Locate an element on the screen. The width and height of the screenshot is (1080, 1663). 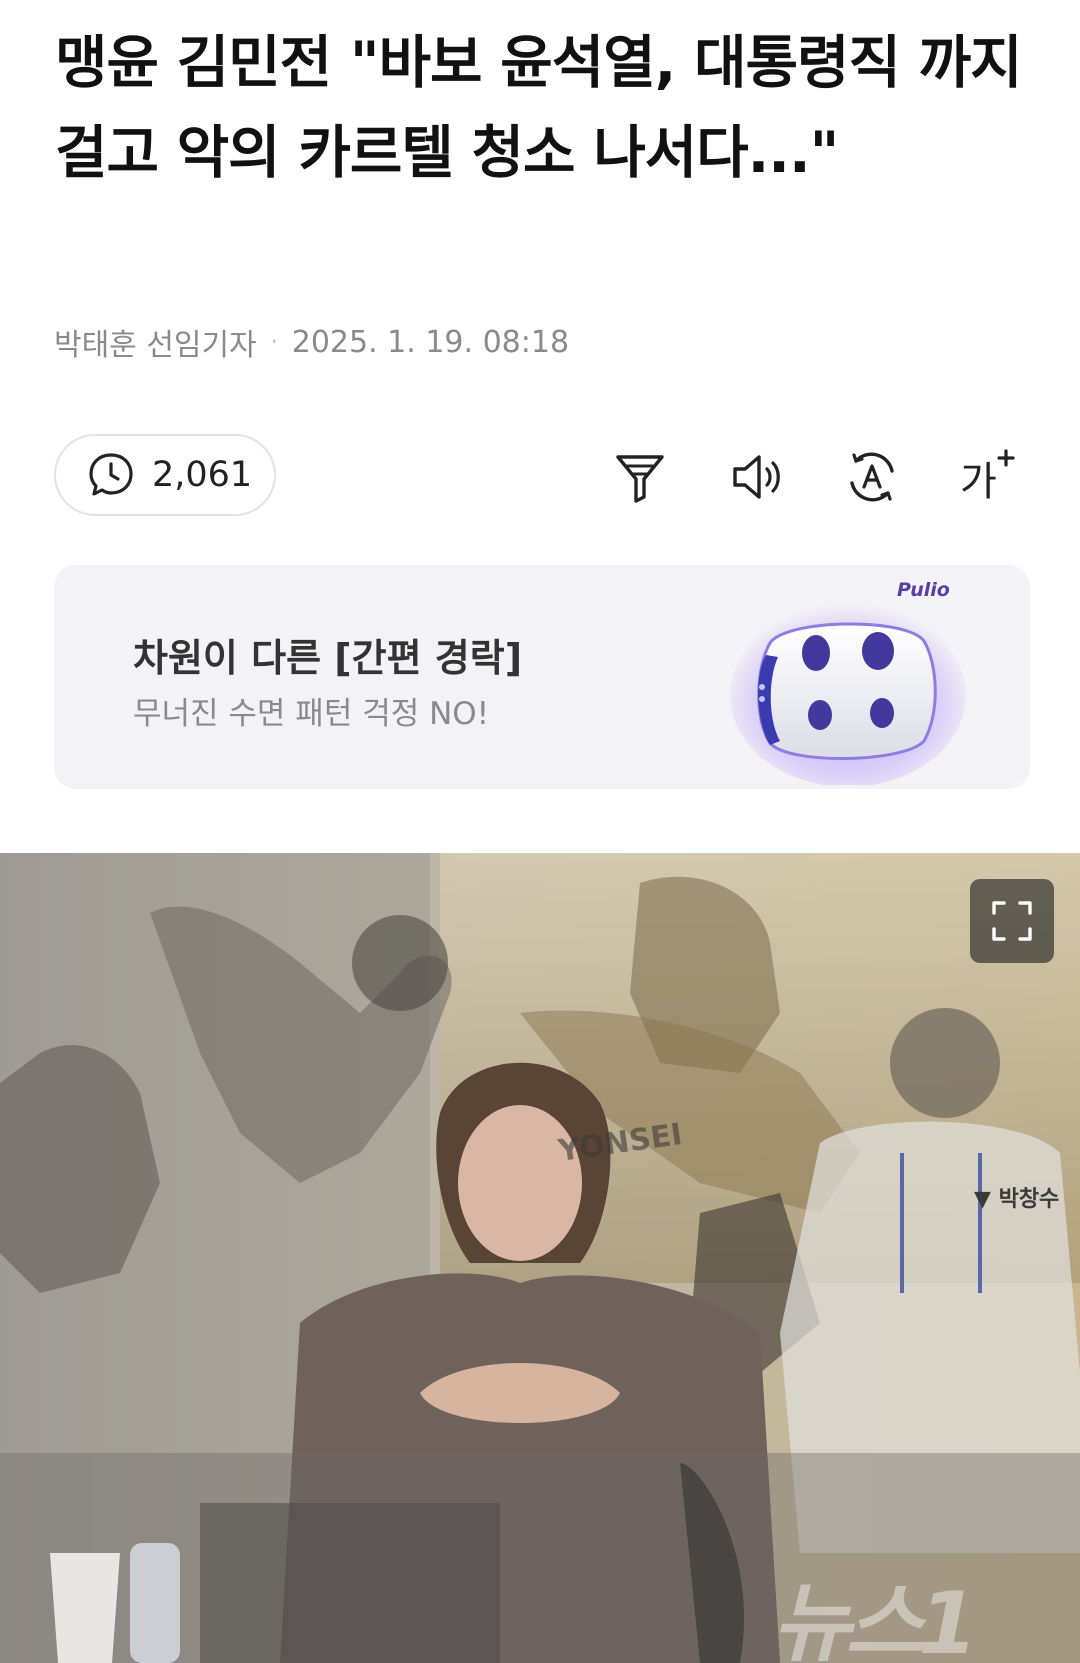
expand-photo-button is located at coordinates (1012, 921).